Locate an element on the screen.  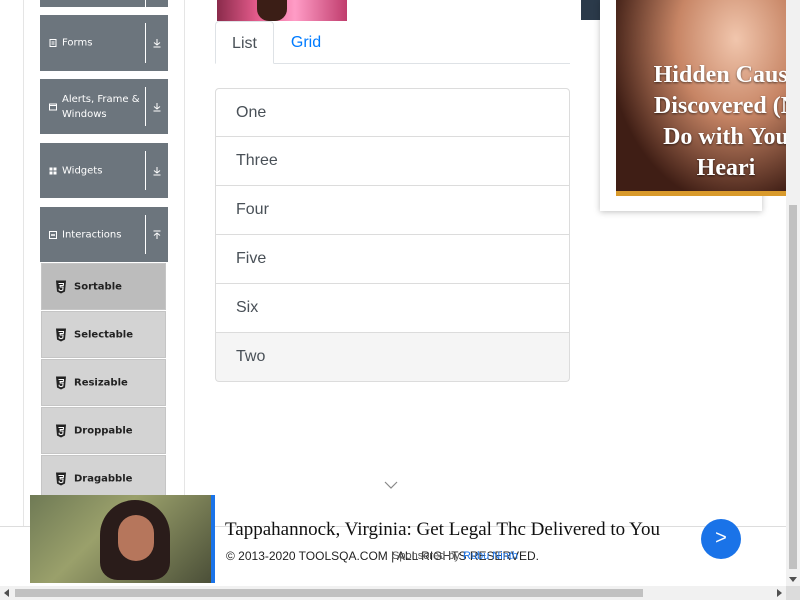
sidebar-item-resizable: Resizable is located at coordinates (103, 382).